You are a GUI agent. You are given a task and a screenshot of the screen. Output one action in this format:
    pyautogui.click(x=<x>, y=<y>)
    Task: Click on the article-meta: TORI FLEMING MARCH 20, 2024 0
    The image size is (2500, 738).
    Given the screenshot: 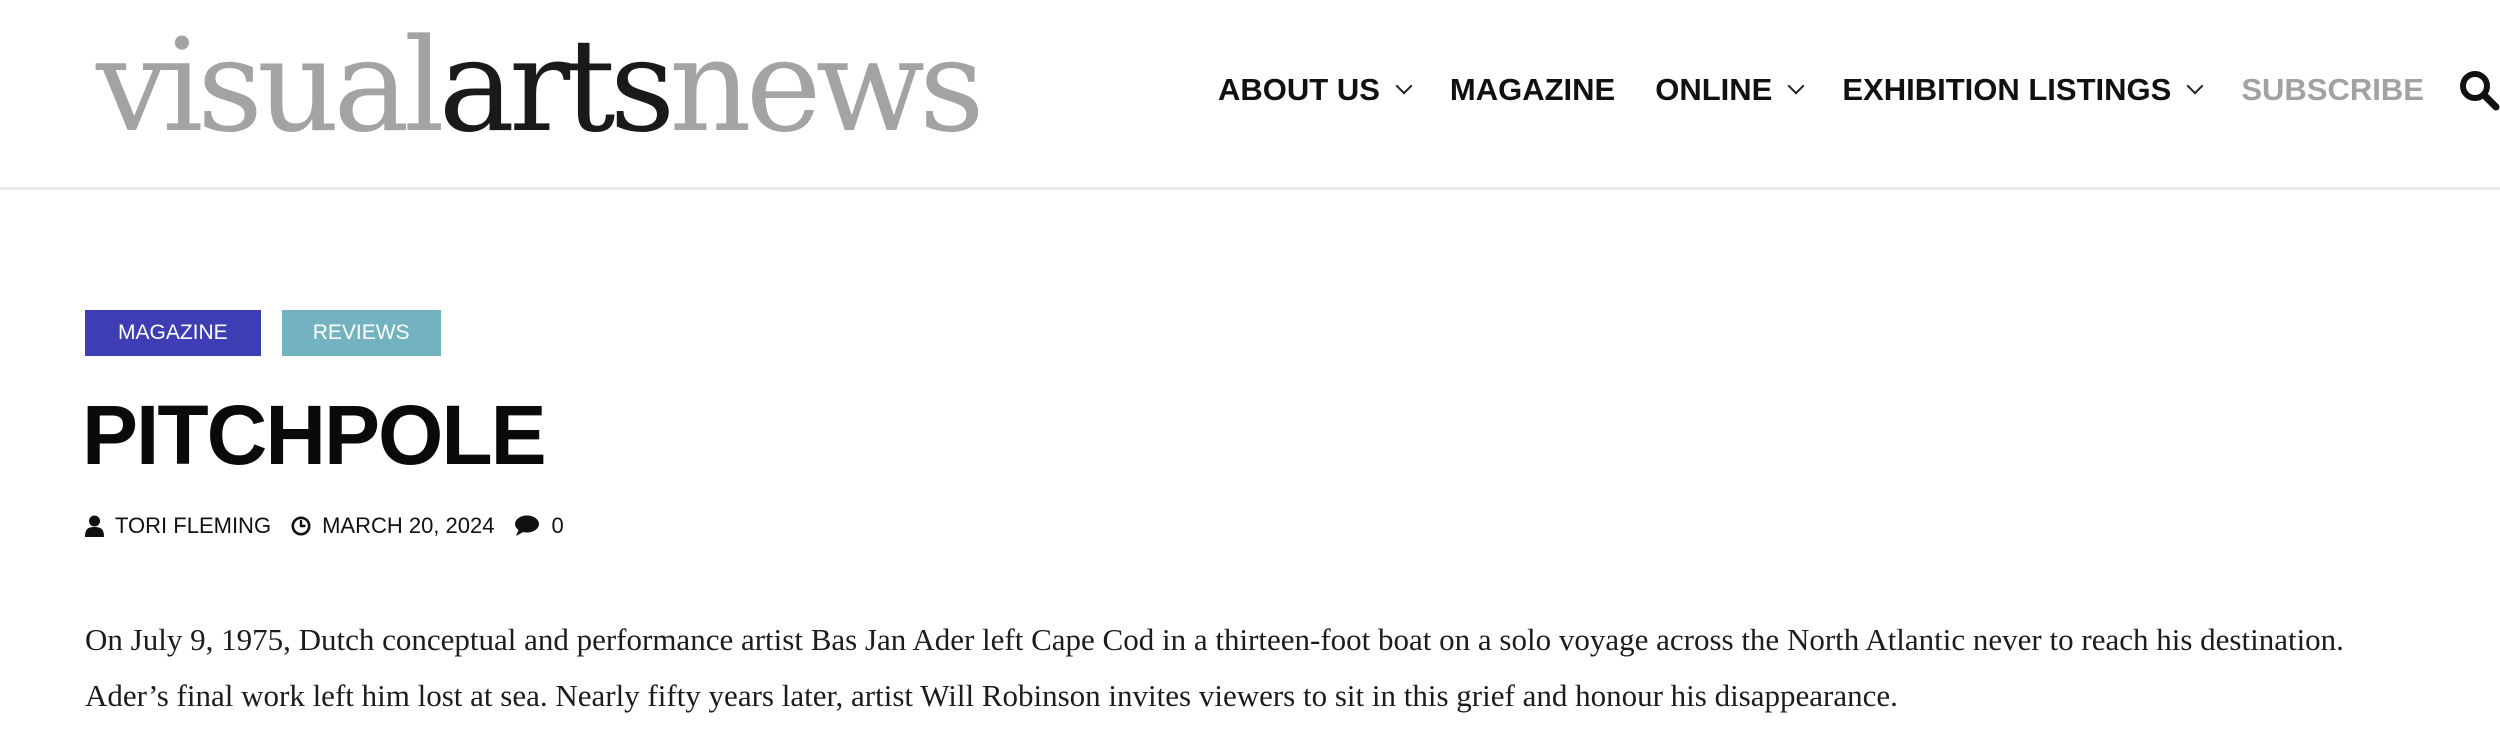 What is the action you would take?
    pyautogui.click(x=334, y=526)
    